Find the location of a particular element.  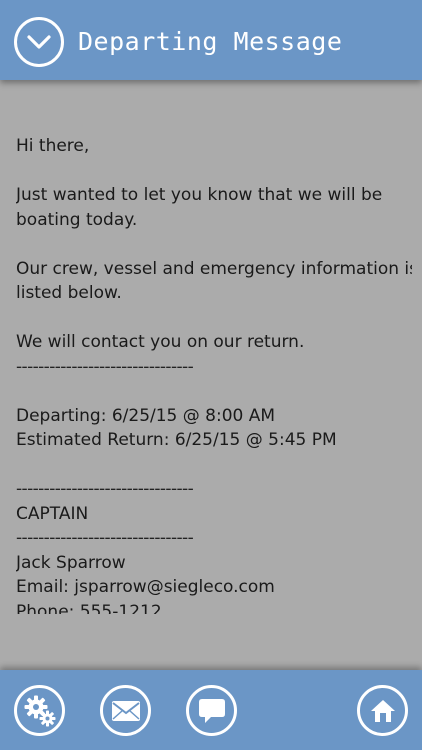

chevron-down-icon is located at coordinates (39, 42).